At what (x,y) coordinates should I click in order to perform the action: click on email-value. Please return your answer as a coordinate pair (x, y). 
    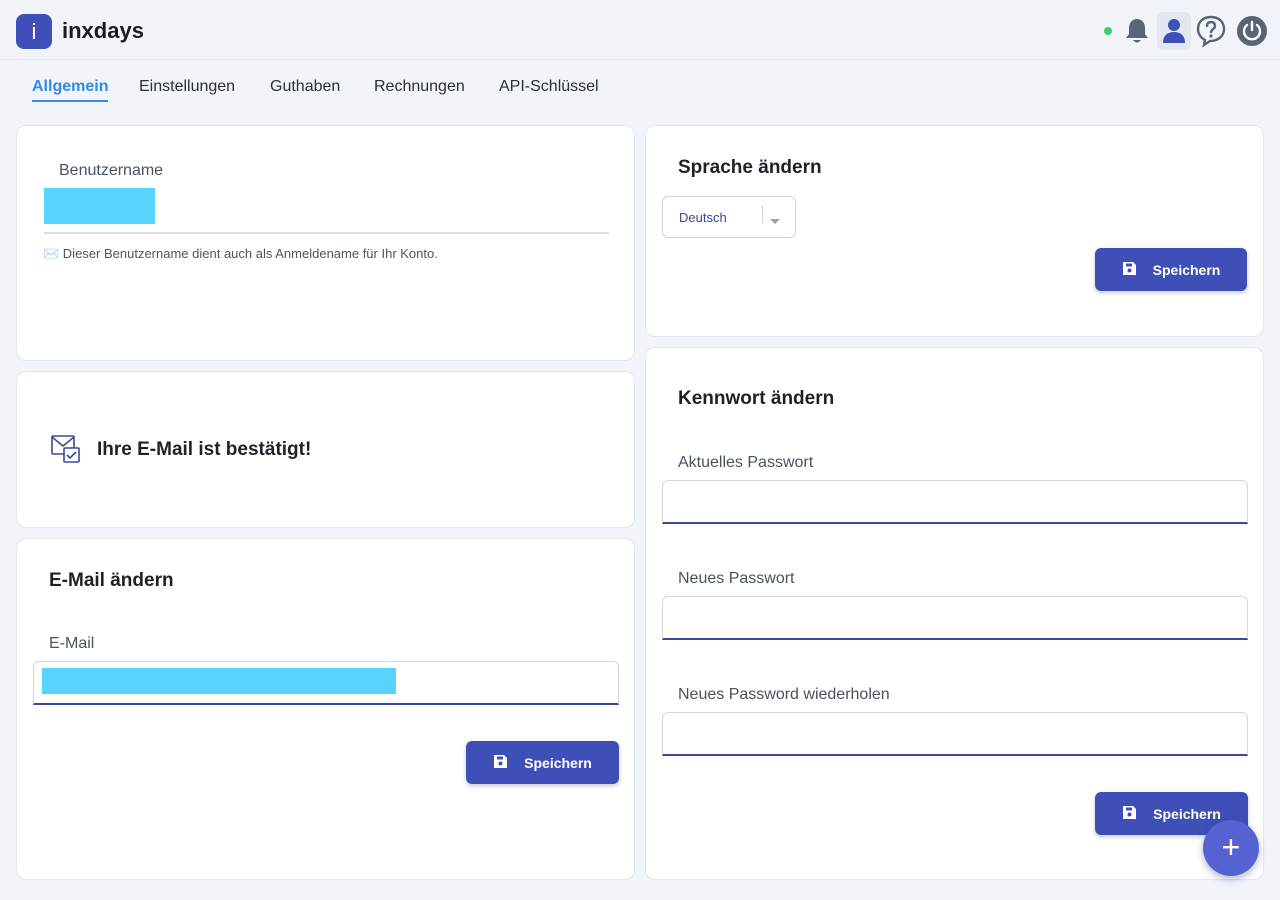
    Looking at the image, I should click on (219, 681).